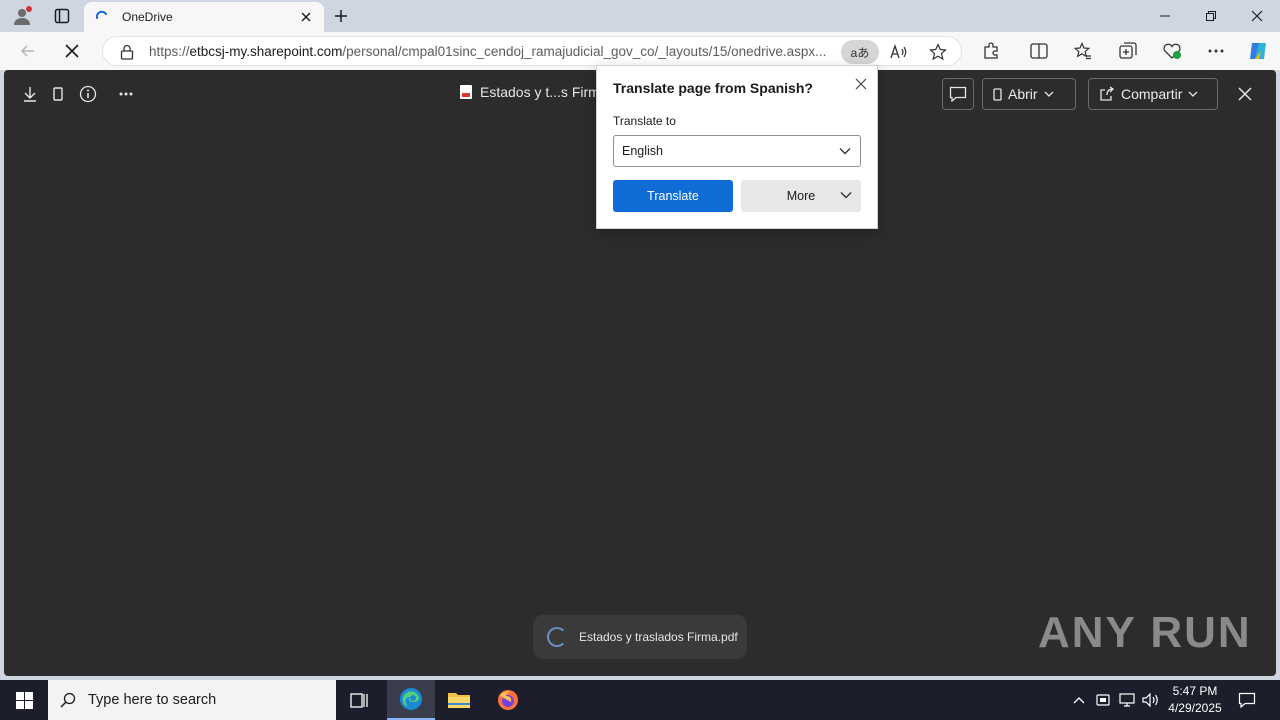 The width and height of the screenshot is (1280, 720). What do you see at coordinates (860, 52) in the screenshot?
I see `translate-page-button: aあ` at bounding box center [860, 52].